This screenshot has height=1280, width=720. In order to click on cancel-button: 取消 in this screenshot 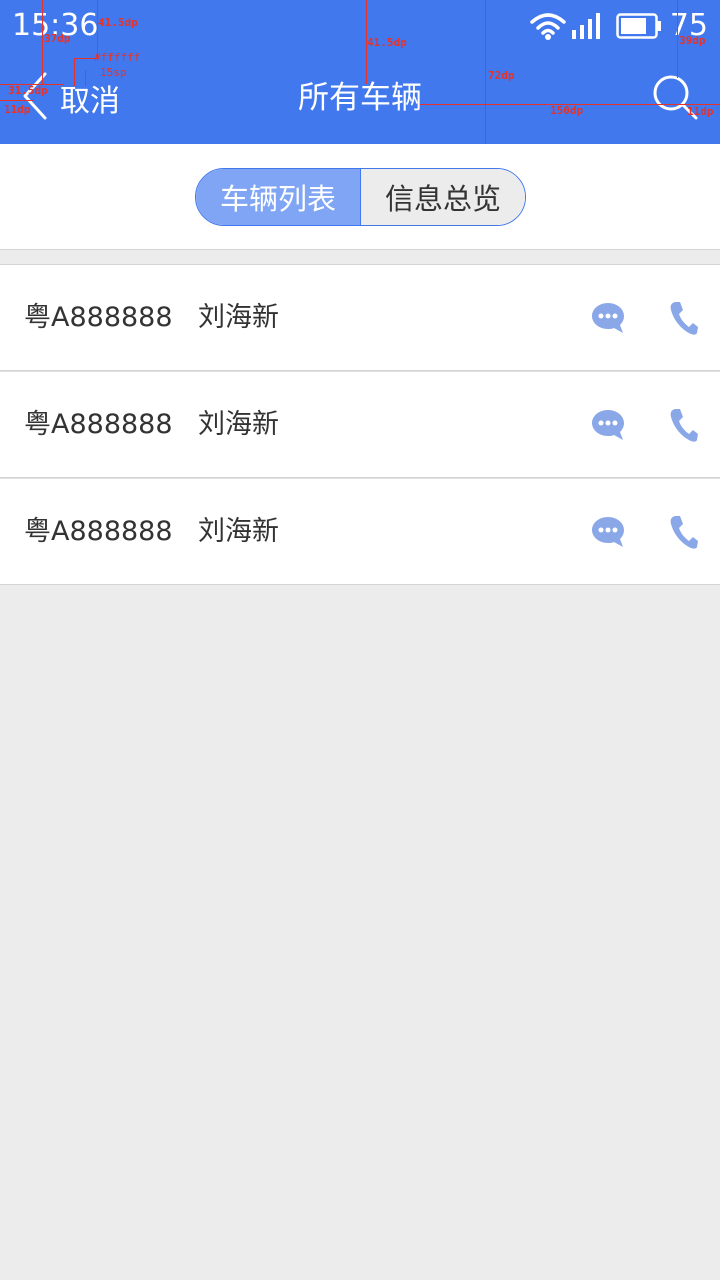, I will do `click(70, 98)`.